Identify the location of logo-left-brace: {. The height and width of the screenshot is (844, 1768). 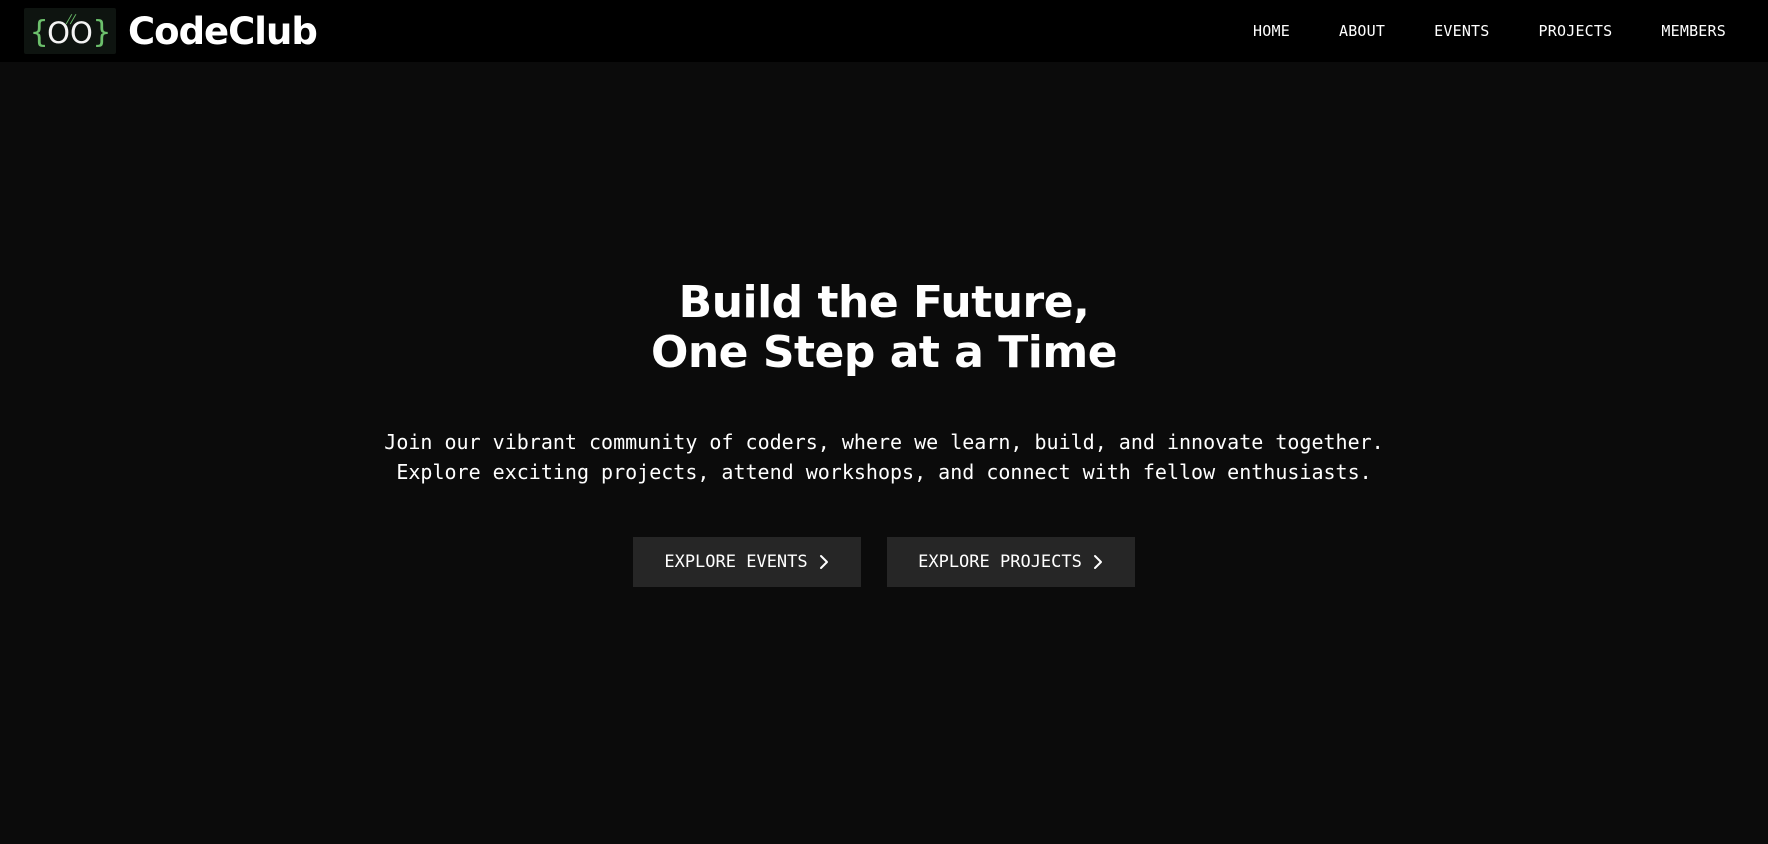
(39, 32).